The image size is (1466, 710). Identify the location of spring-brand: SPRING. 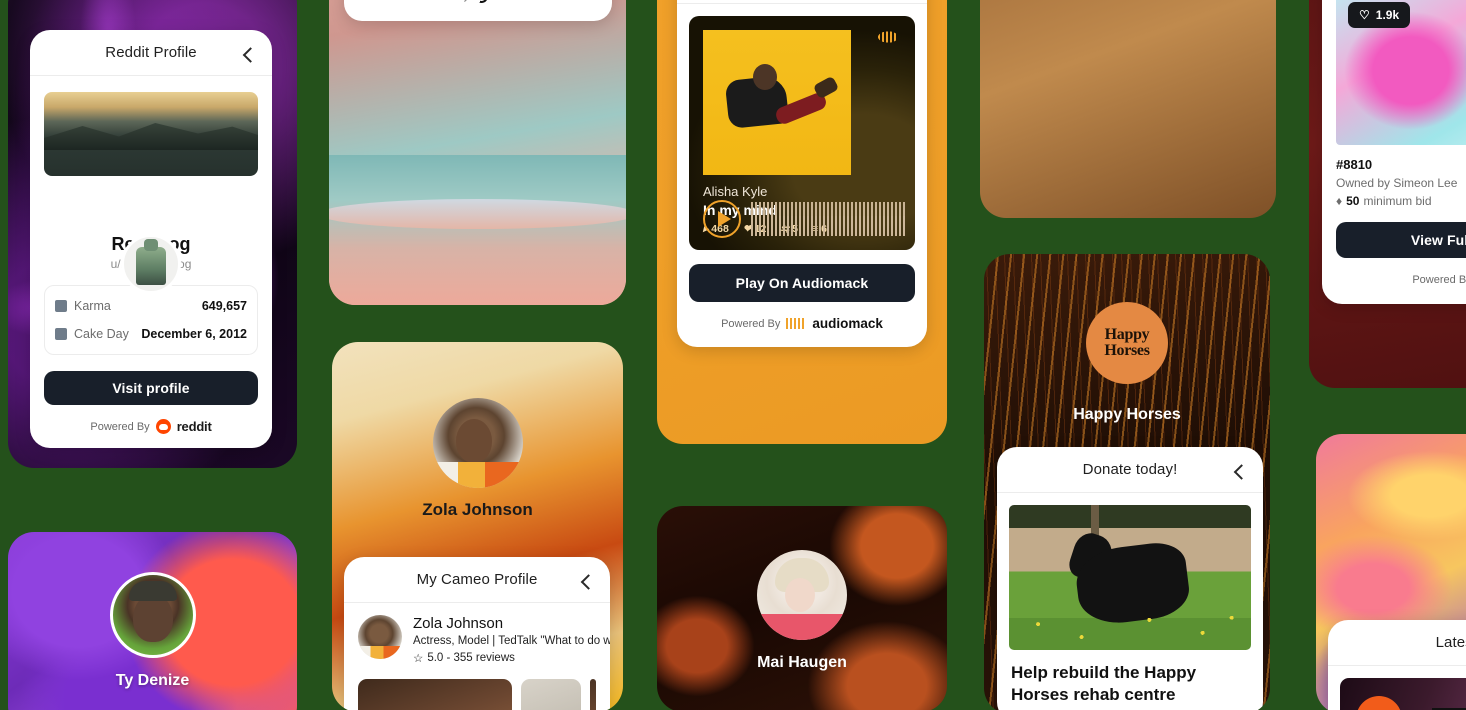
(510, 1).